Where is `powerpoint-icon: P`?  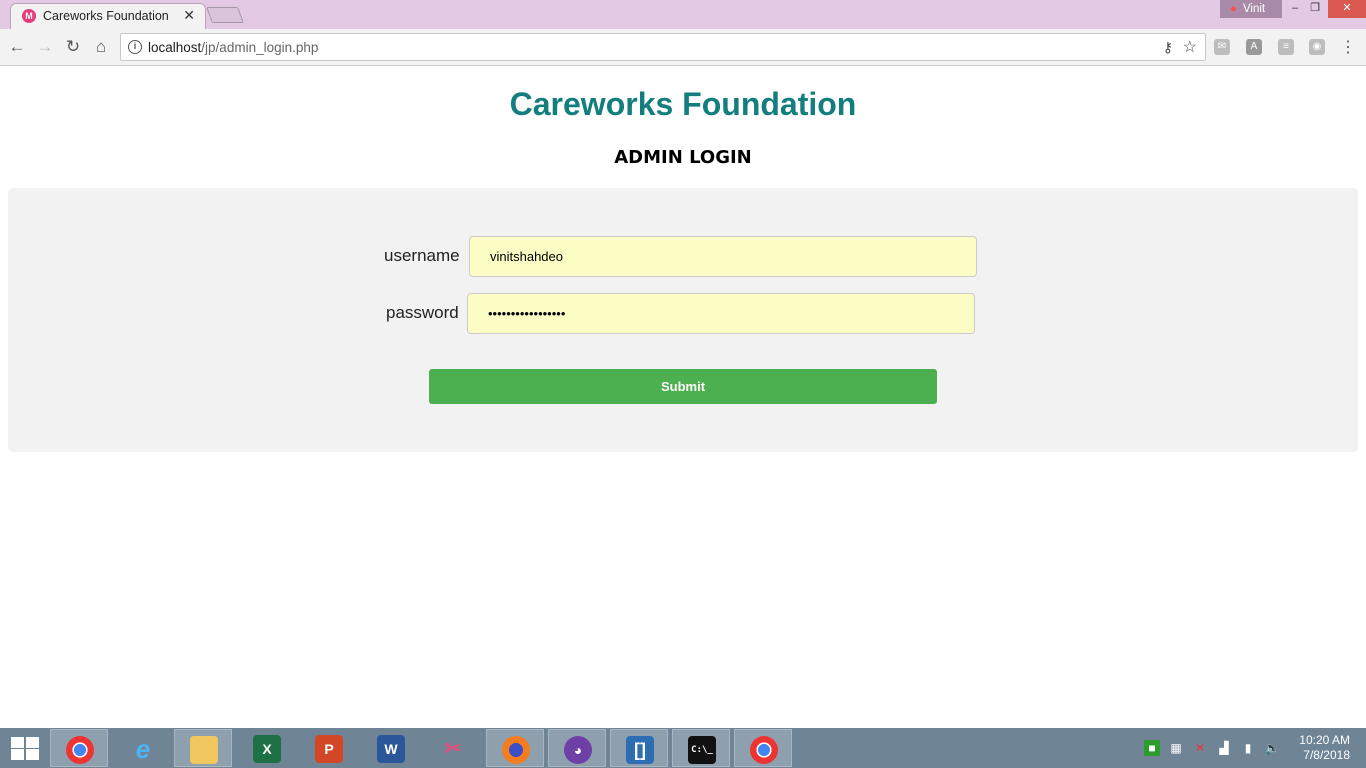 powerpoint-icon: P is located at coordinates (329, 749).